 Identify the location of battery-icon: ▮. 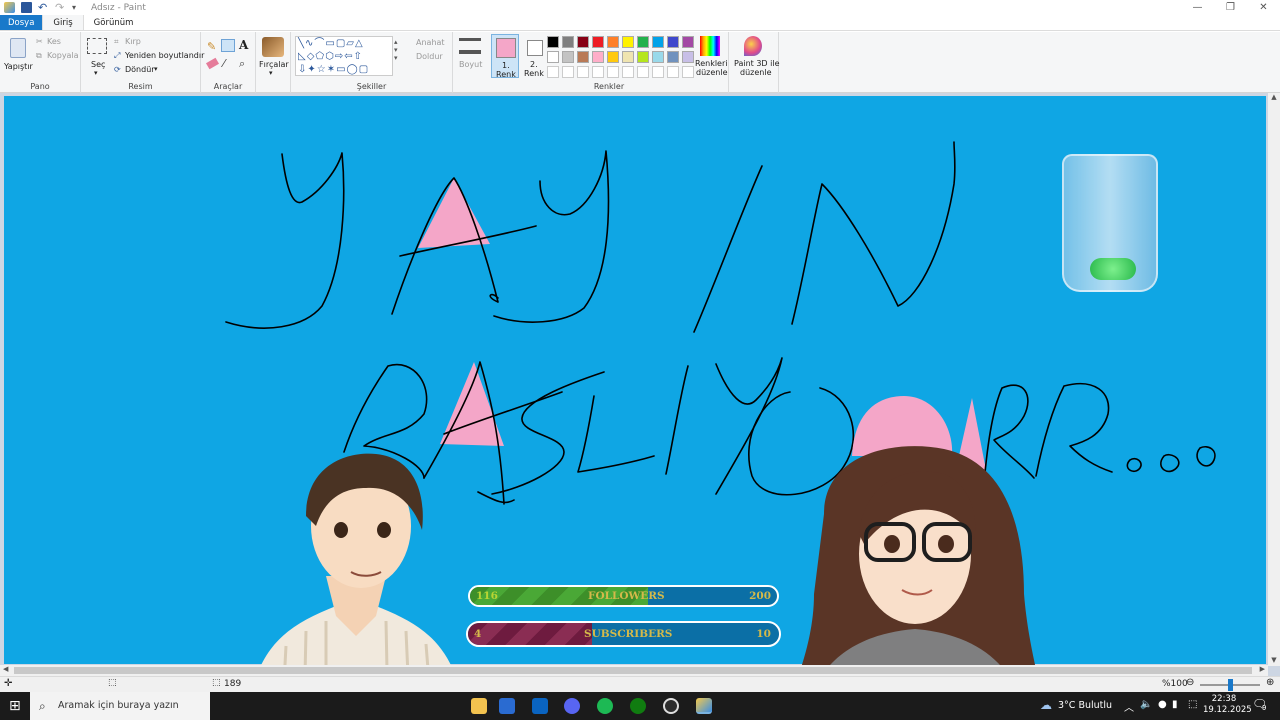
(1175, 704).